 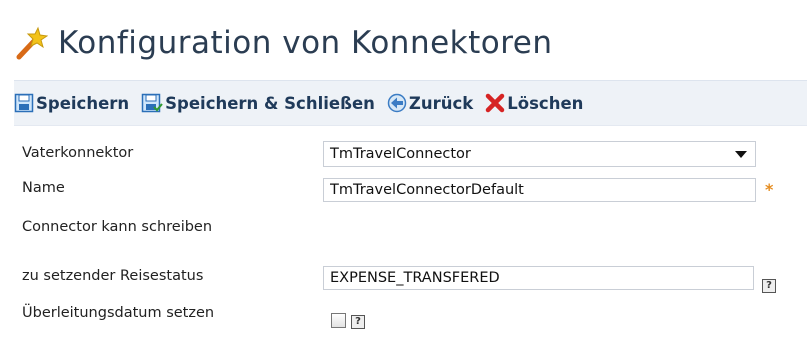 What do you see at coordinates (32, 43) in the screenshot?
I see `magic-wand-icon` at bounding box center [32, 43].